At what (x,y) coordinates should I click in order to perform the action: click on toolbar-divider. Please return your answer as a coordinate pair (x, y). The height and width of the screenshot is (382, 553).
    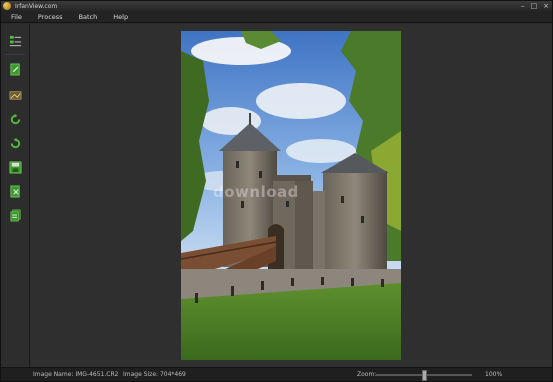
    Looking at the image, I should click on (15, 54).